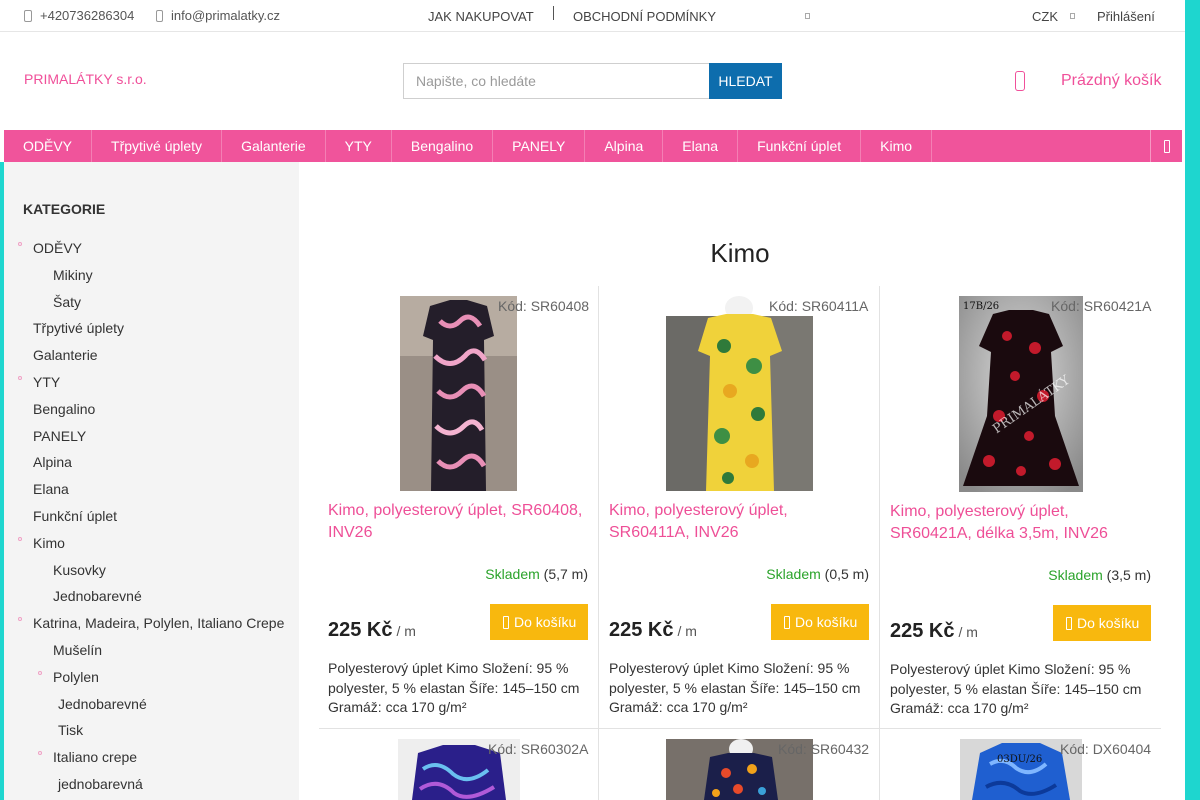 This screenshot has width=1200, height=800. Describe the element at coordinates (553, 13) in the screenshot. I see `topbar-separator` at that location.